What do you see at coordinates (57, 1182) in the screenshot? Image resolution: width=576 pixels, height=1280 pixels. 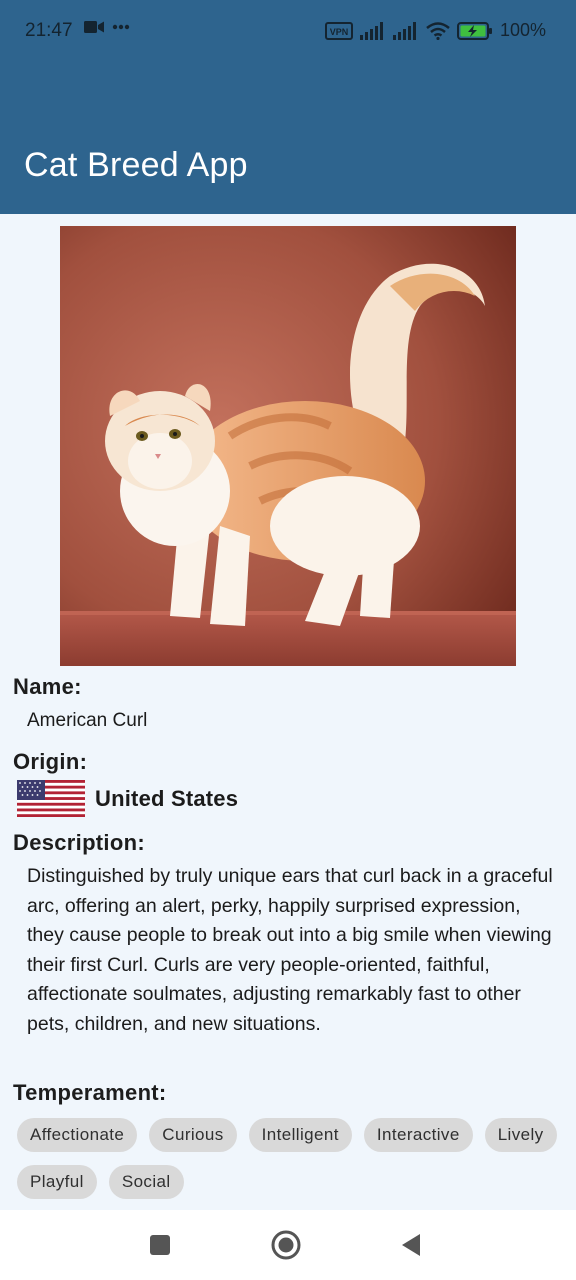 I see `temperament-chip: Playful` at bounding box center [57, 1182].